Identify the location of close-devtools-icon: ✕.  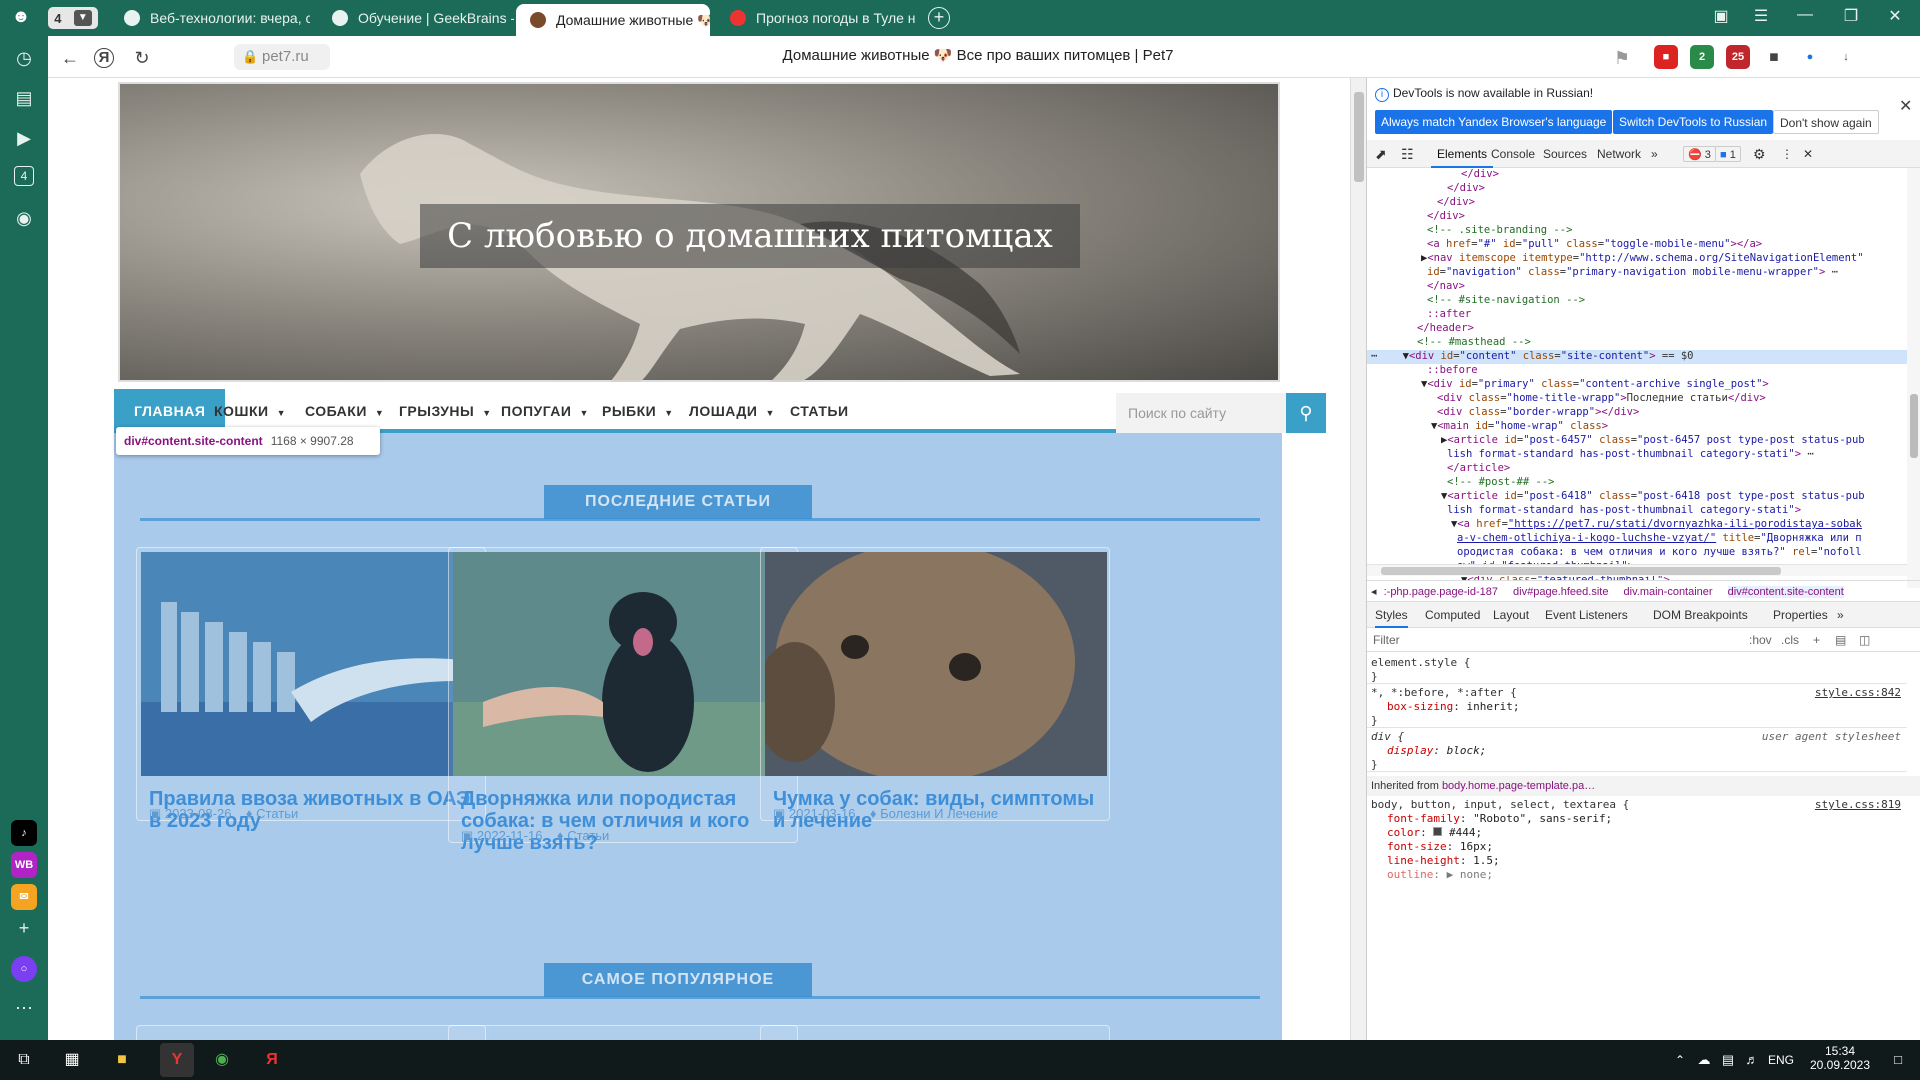
(1808, 154).